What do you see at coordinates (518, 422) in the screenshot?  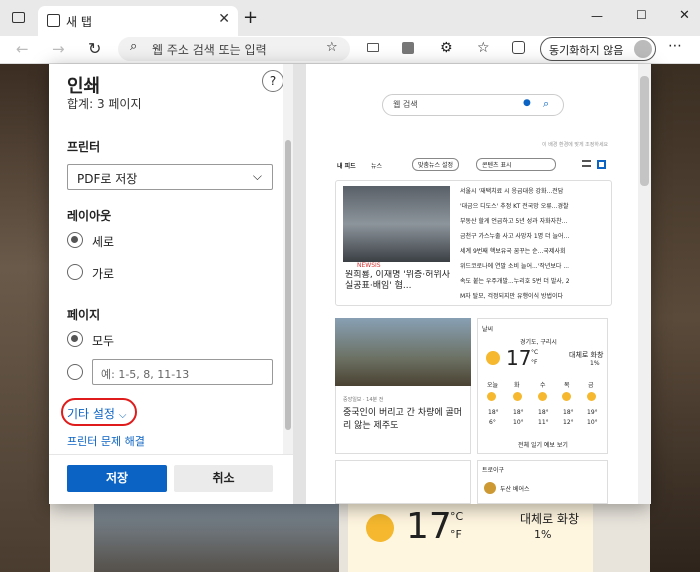 I see `forecast-low-2: 10°` at bounding box center [518, 422].